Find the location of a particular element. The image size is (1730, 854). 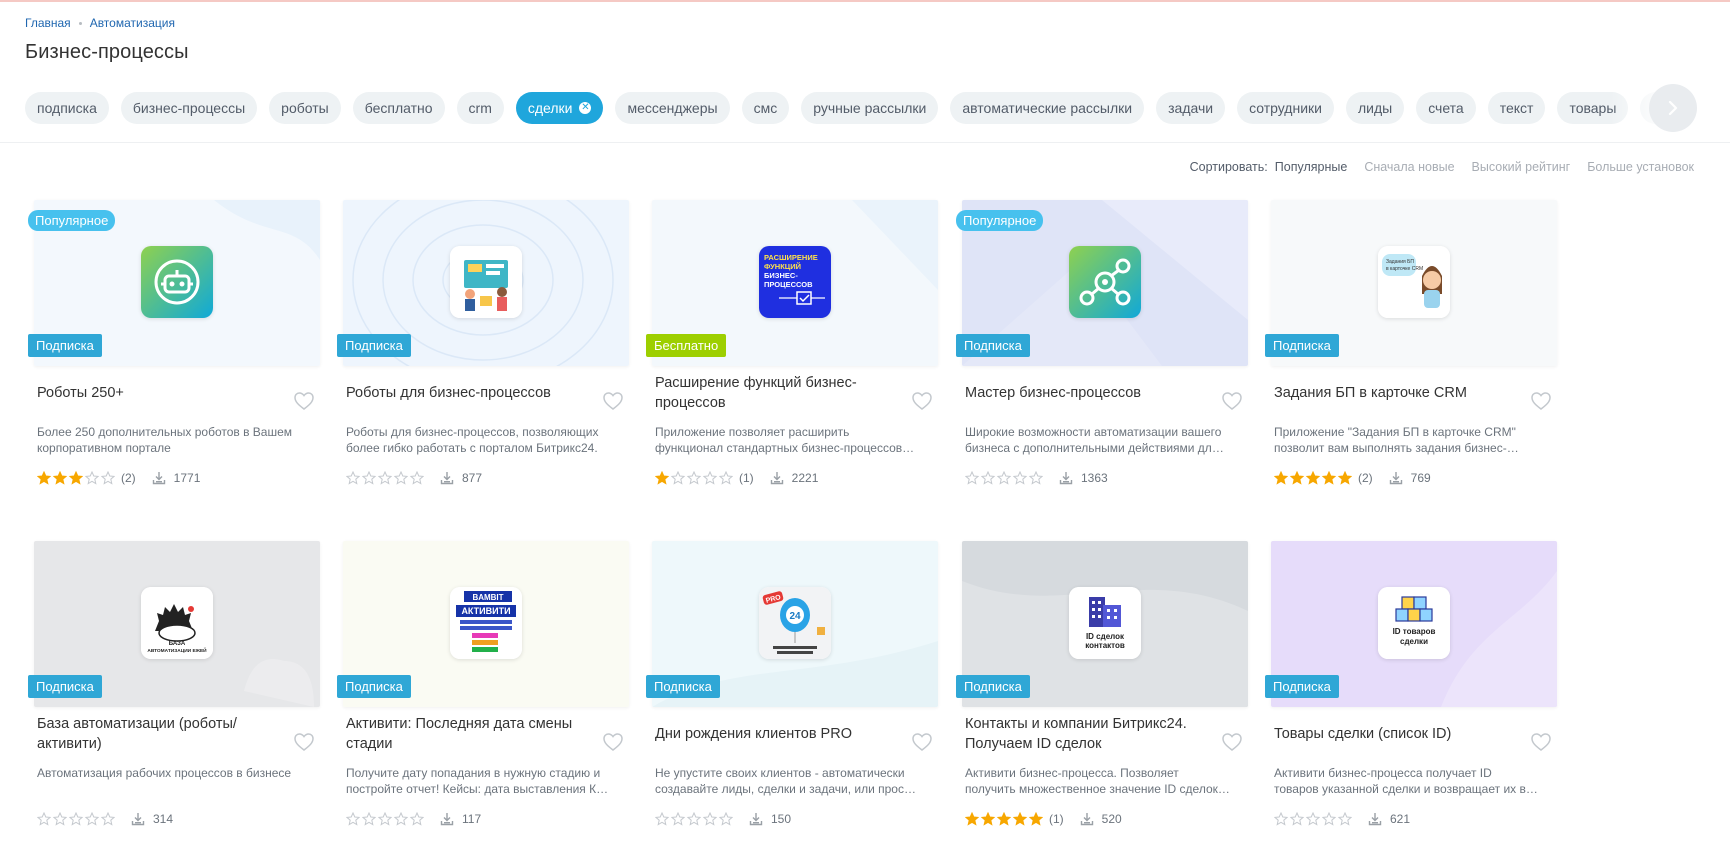

breadcrumb-home: Главная is located at coordinates (48, 23).